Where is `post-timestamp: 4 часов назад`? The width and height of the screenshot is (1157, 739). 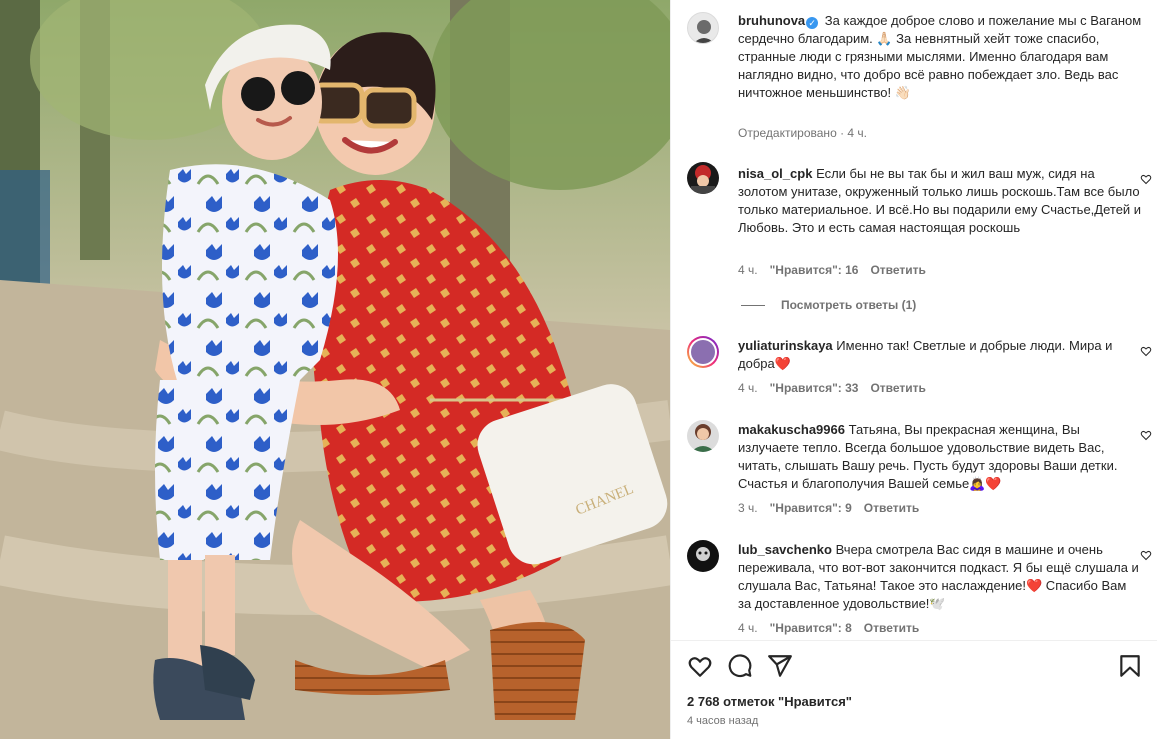 post-timestamp: 4 часов назад is located at coordinates (722, 721).